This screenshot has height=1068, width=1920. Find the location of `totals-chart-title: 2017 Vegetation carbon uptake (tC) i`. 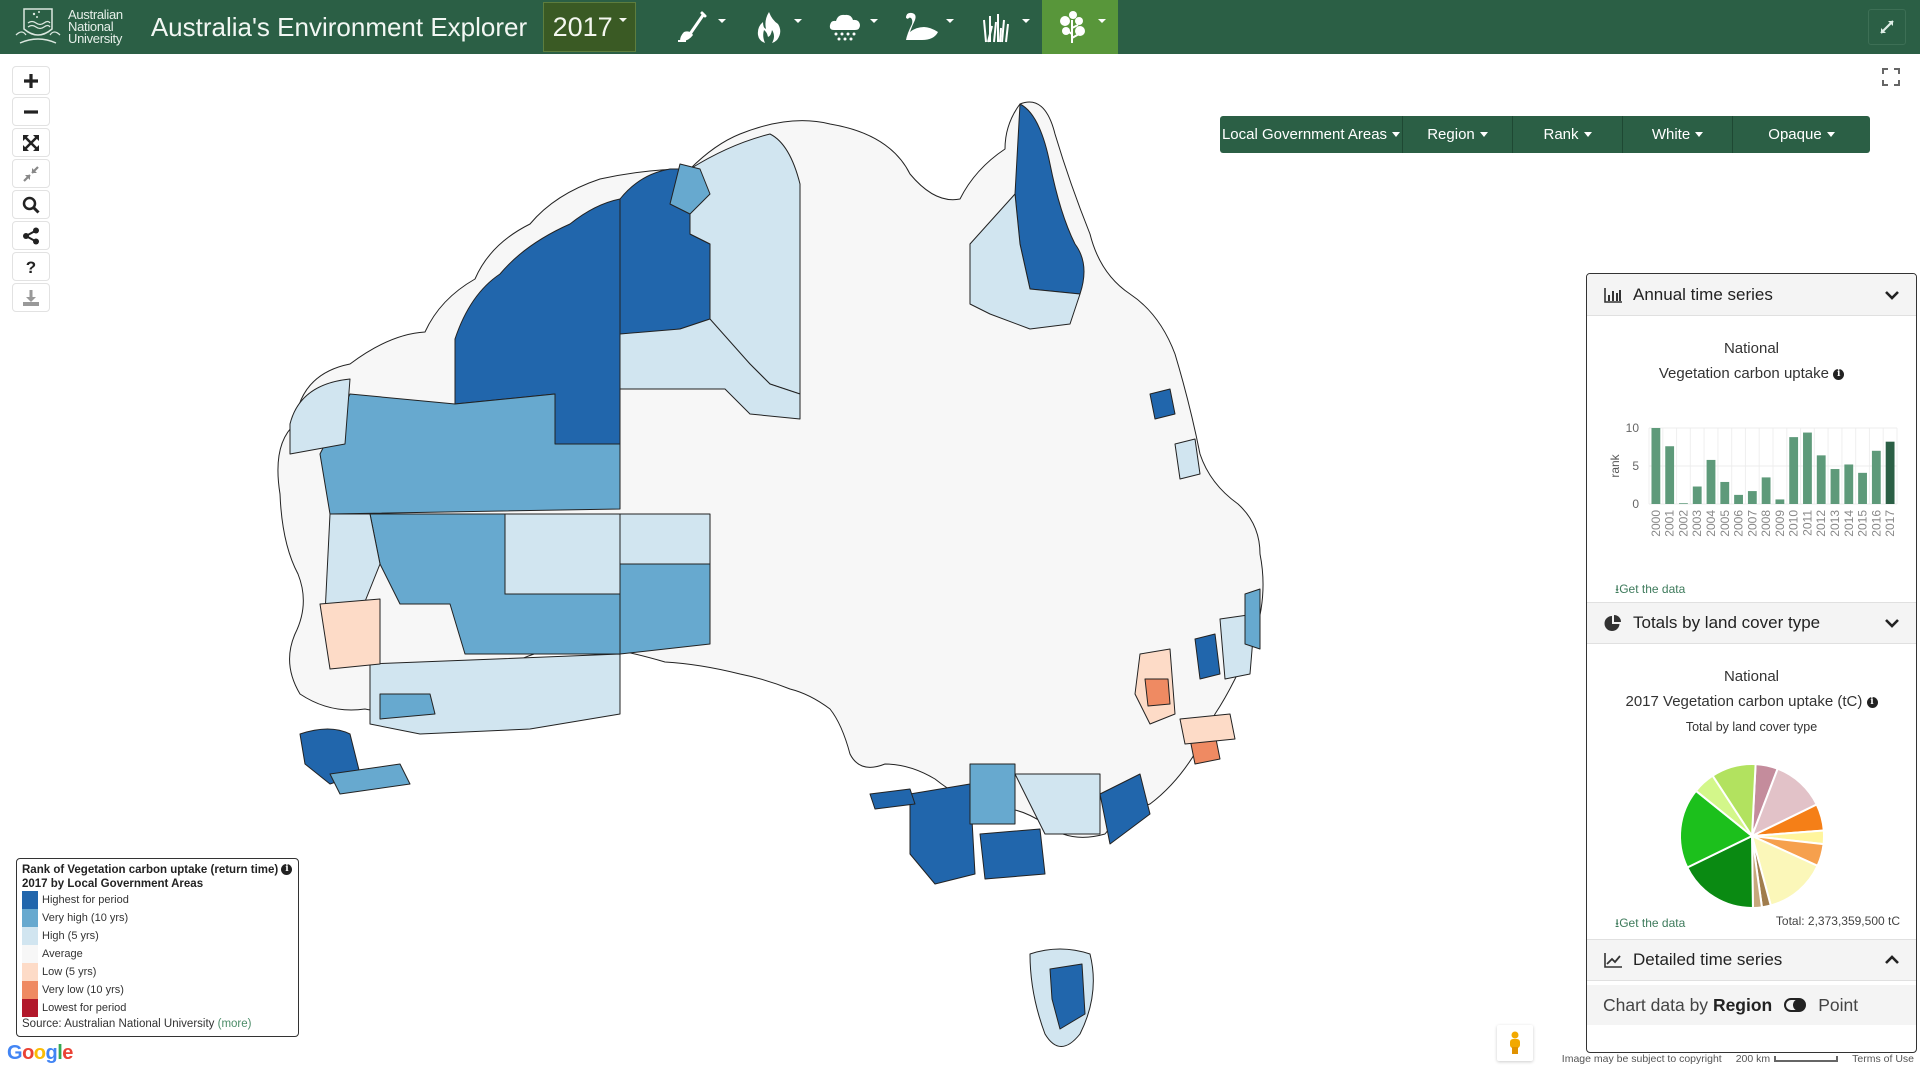

totals-chart-title: 2017 Vegetation carbon uptake (tC) i is located at coordinates (1751, 701).